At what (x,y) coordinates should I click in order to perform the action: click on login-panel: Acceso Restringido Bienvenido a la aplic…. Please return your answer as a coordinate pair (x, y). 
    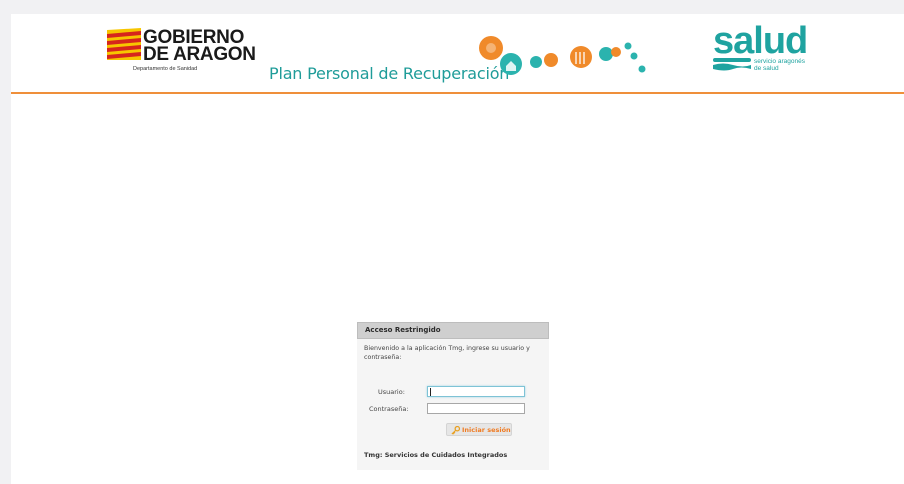
    Looking at the image, I should click on (453, 396).